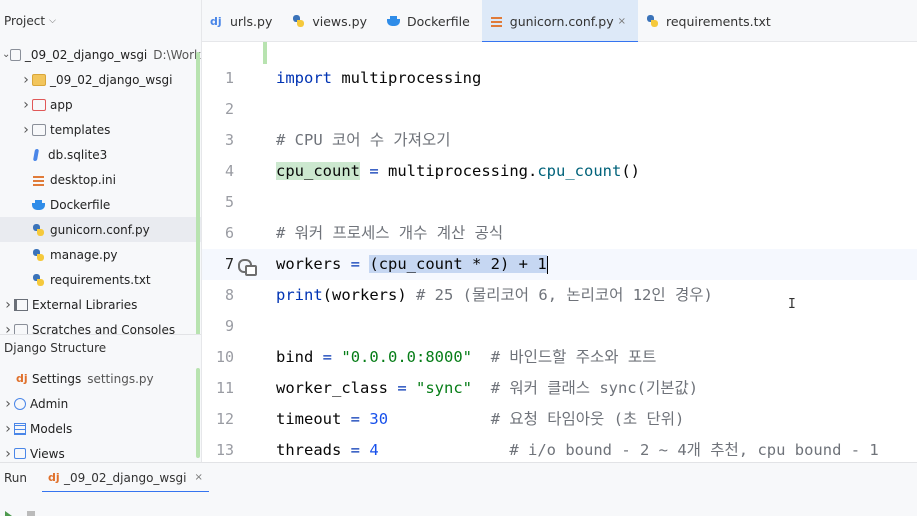  What do you see at coordinates (309, 419) in the screenshot?
I see `code-token: timeout` at bounding box center [309, 419].